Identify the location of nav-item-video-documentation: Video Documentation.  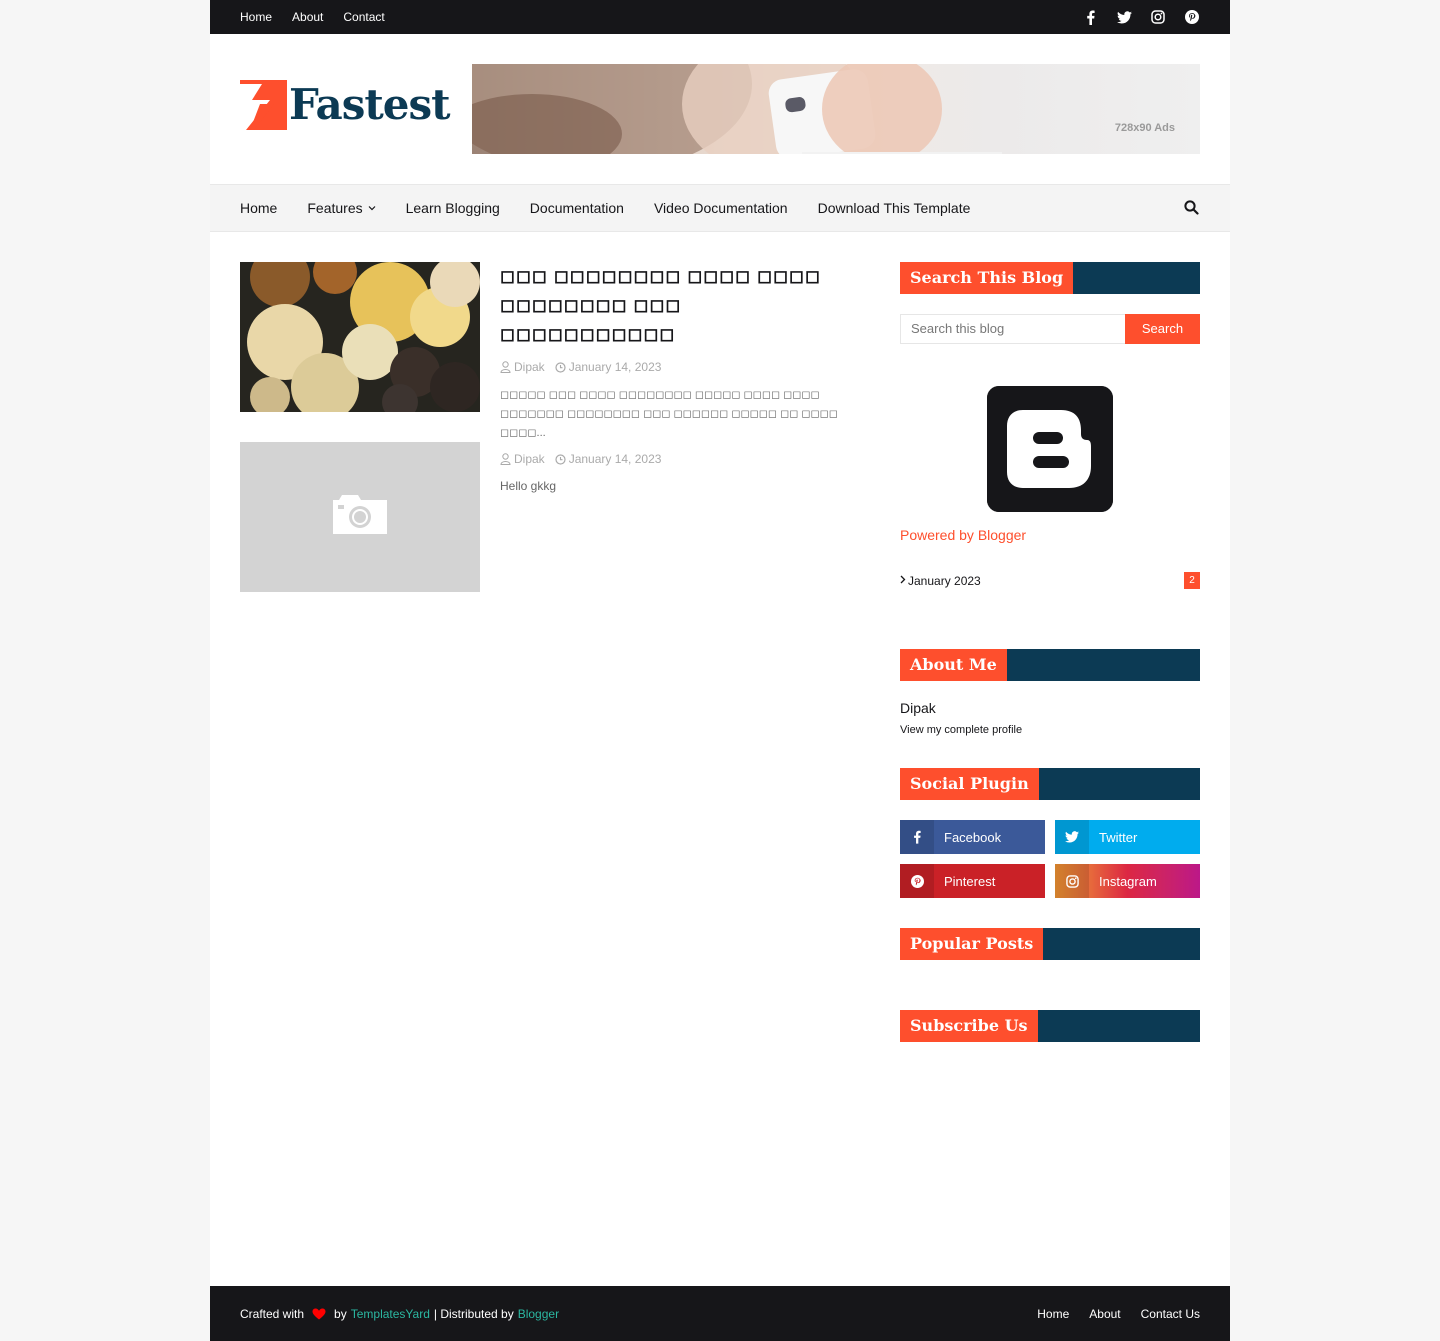
(721, 208).